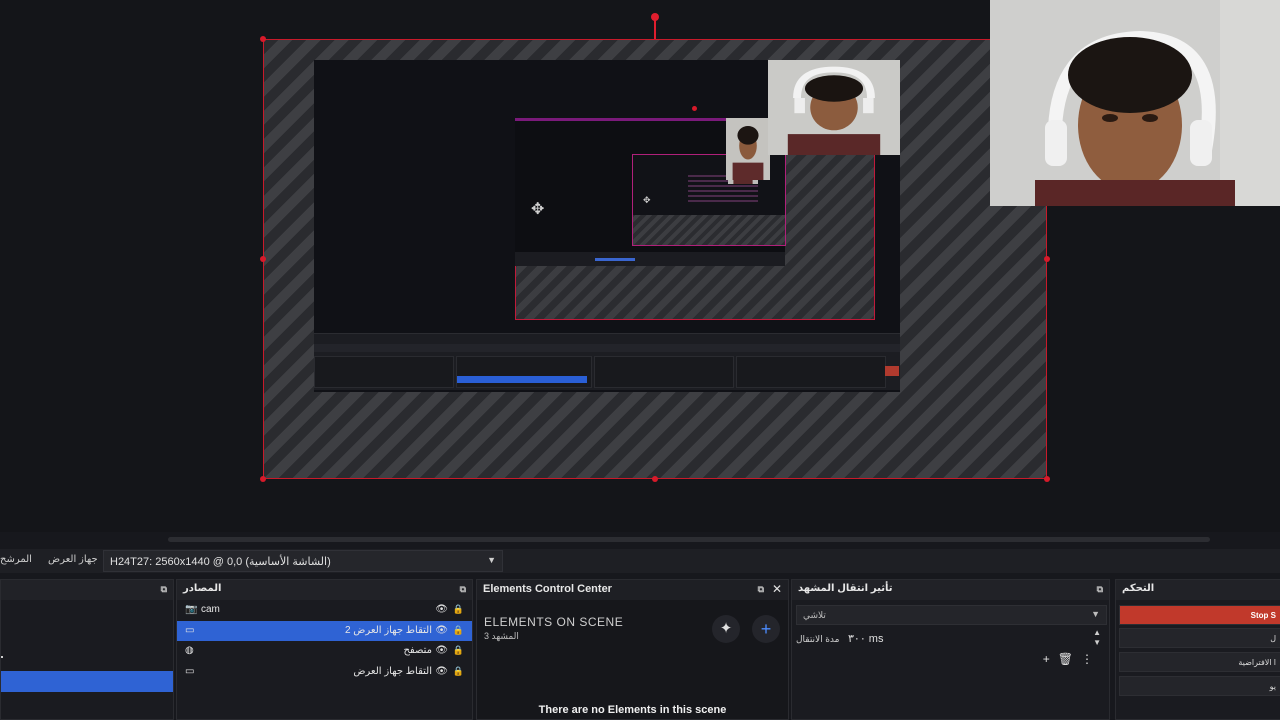 The height and width of the screenshot is (720, 1280). What do you see at coordinates (834, 107) in the screenshot?
I see `webcam-feed-small` at bounding box center [834, 107].